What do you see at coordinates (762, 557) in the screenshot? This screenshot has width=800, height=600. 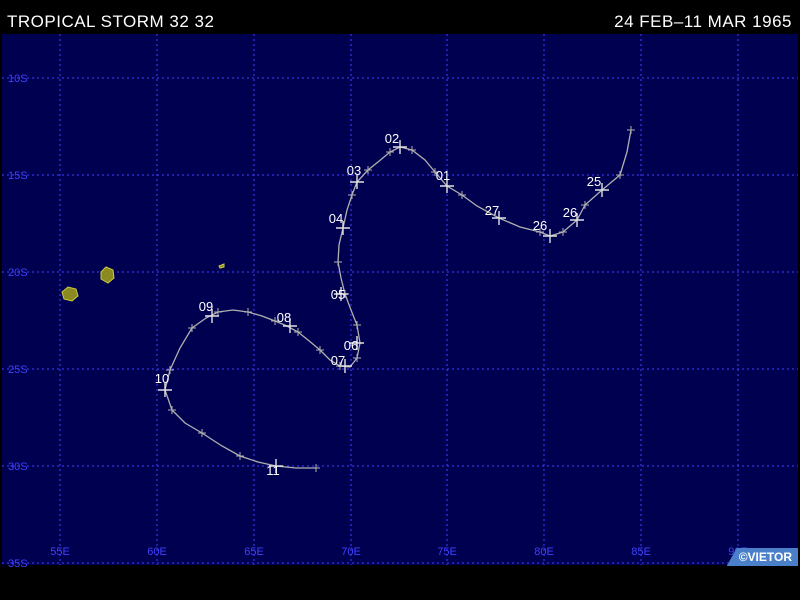 I see `vietor-credit: ©VIETOR` at bounding box center [762, 557].